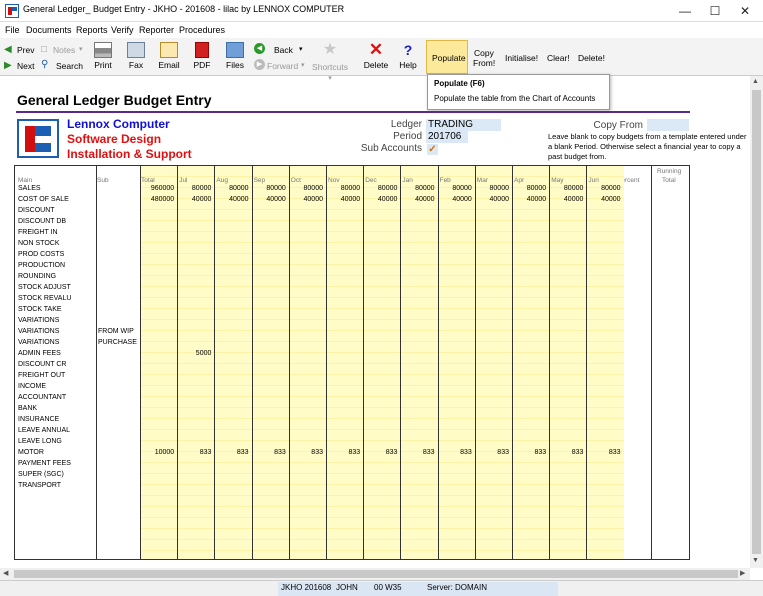  I want to click on print-button: Print, so click(103, 56).